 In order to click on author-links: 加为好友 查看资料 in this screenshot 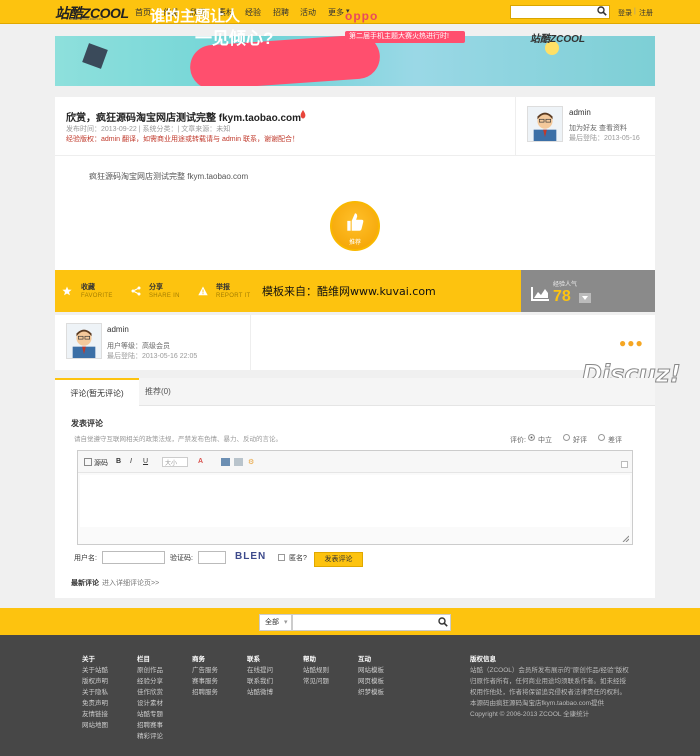, I will do `click(598, 128)`.